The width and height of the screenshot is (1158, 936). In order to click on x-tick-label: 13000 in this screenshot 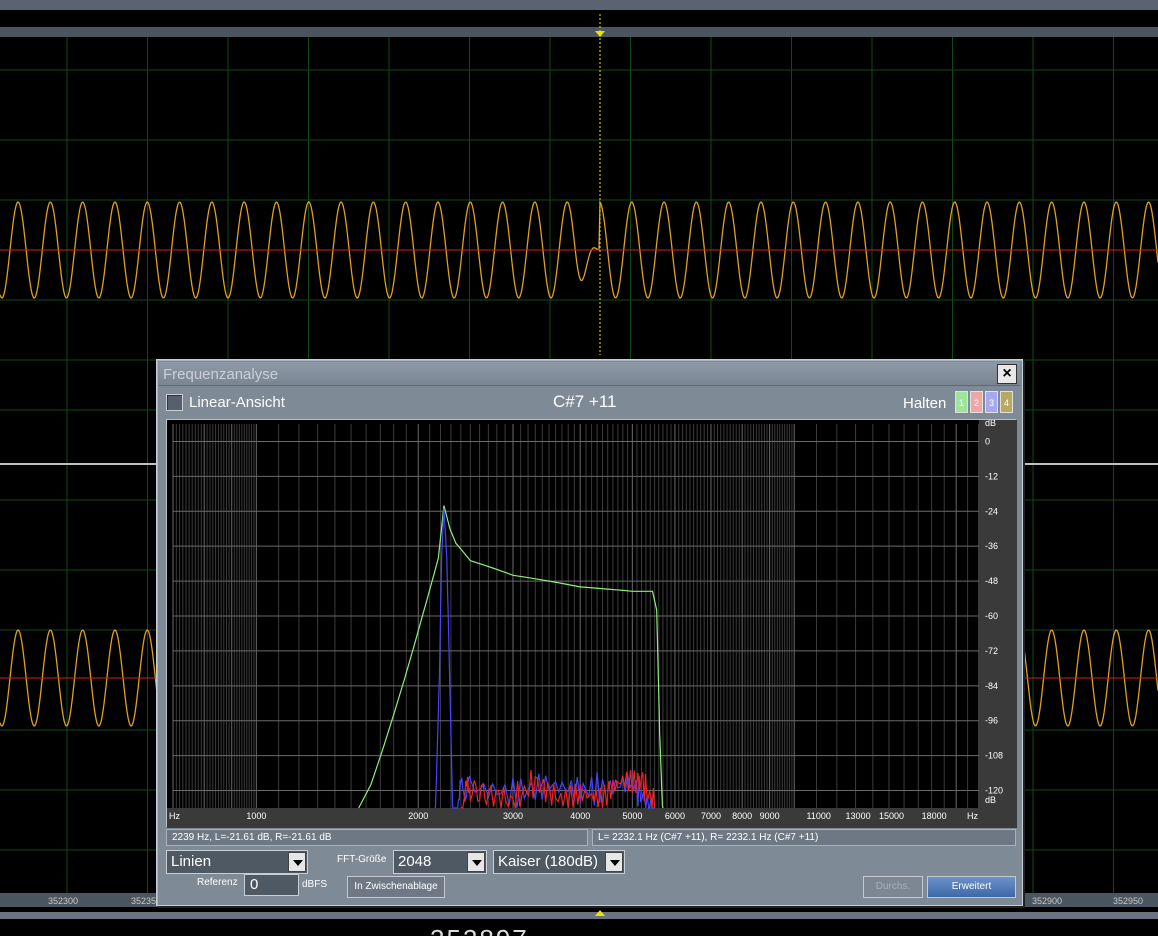, I will do `click(858, 816)`.